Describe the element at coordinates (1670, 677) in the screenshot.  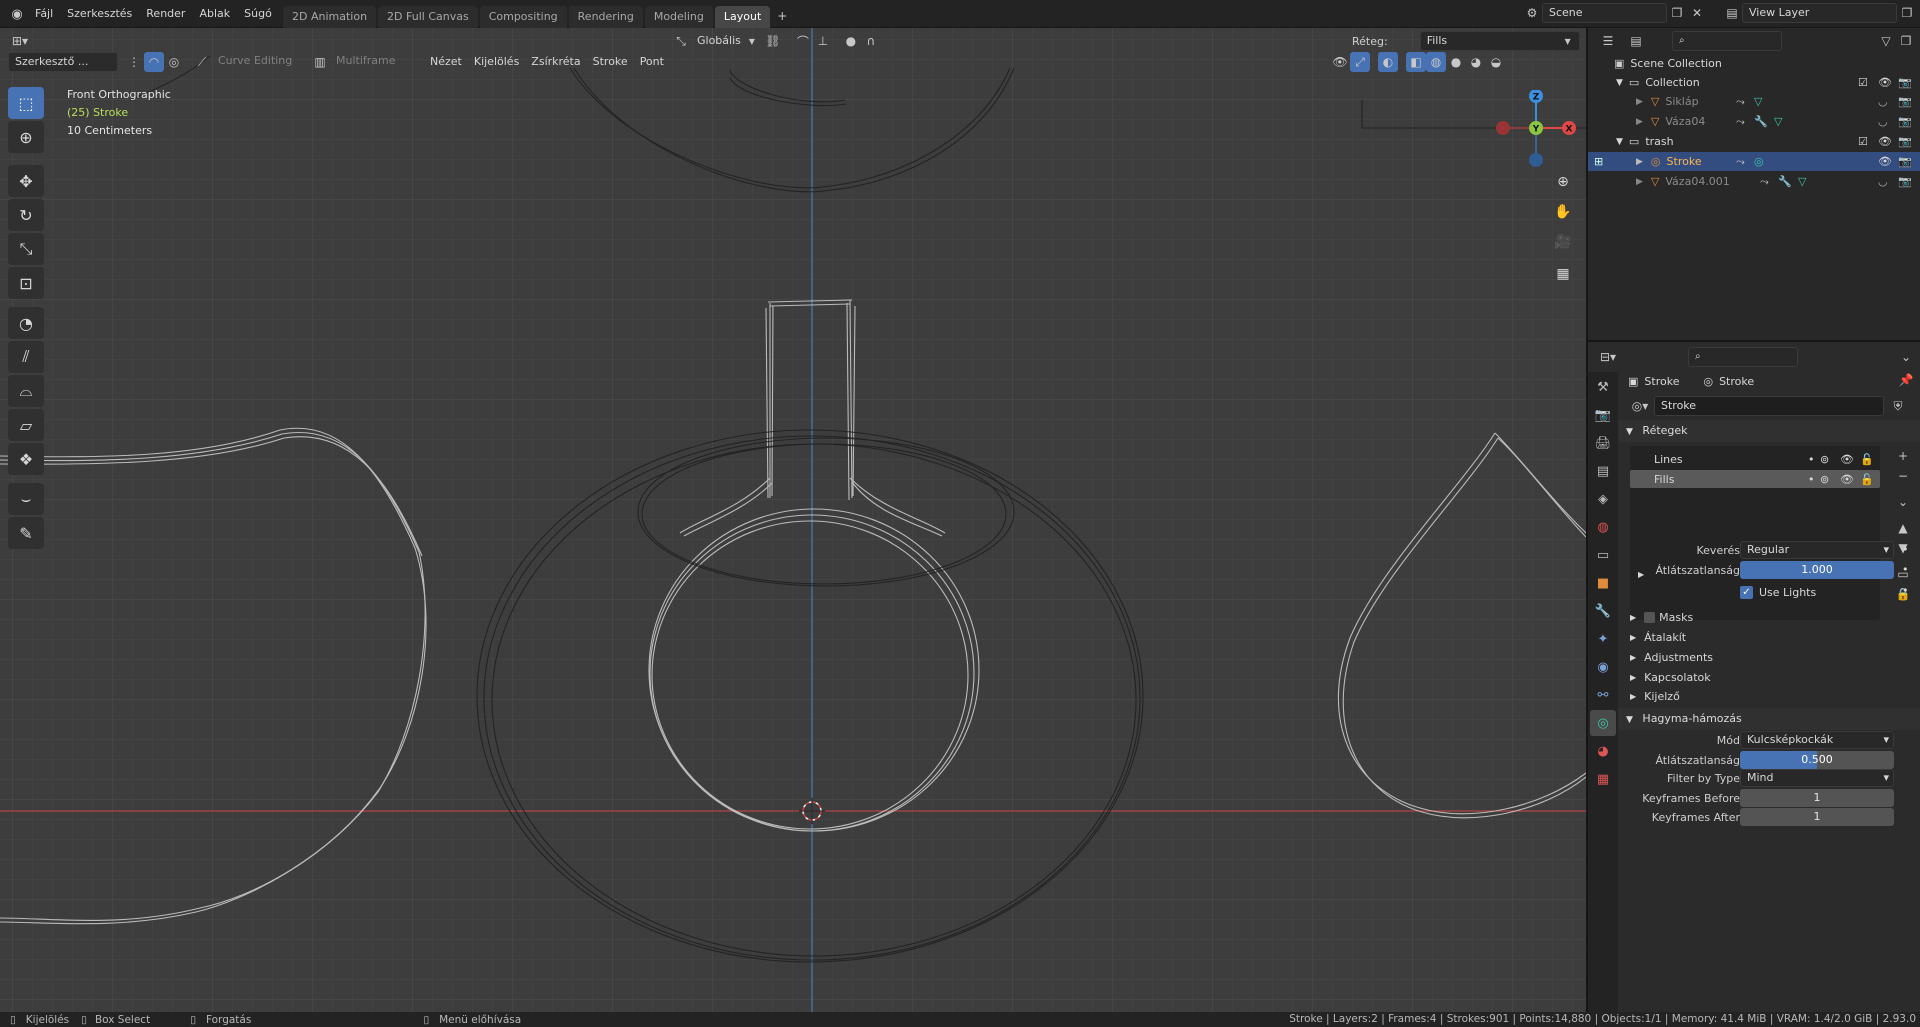
I see `subpanel-relations: ▶ Kapcsolatok` at that location.